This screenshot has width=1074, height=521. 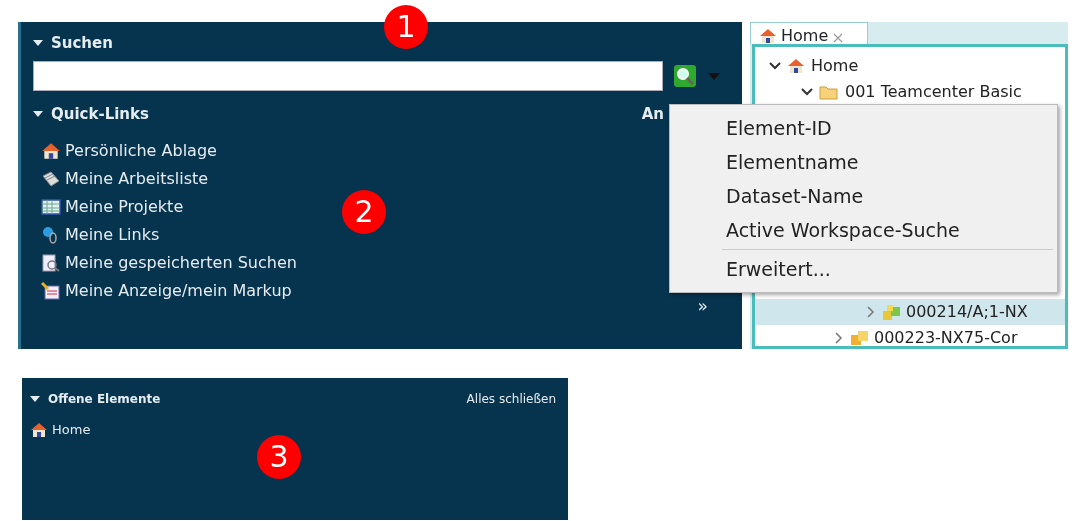 I want to click on close-all-link: Alles schließen, so click(x=511, y=399).